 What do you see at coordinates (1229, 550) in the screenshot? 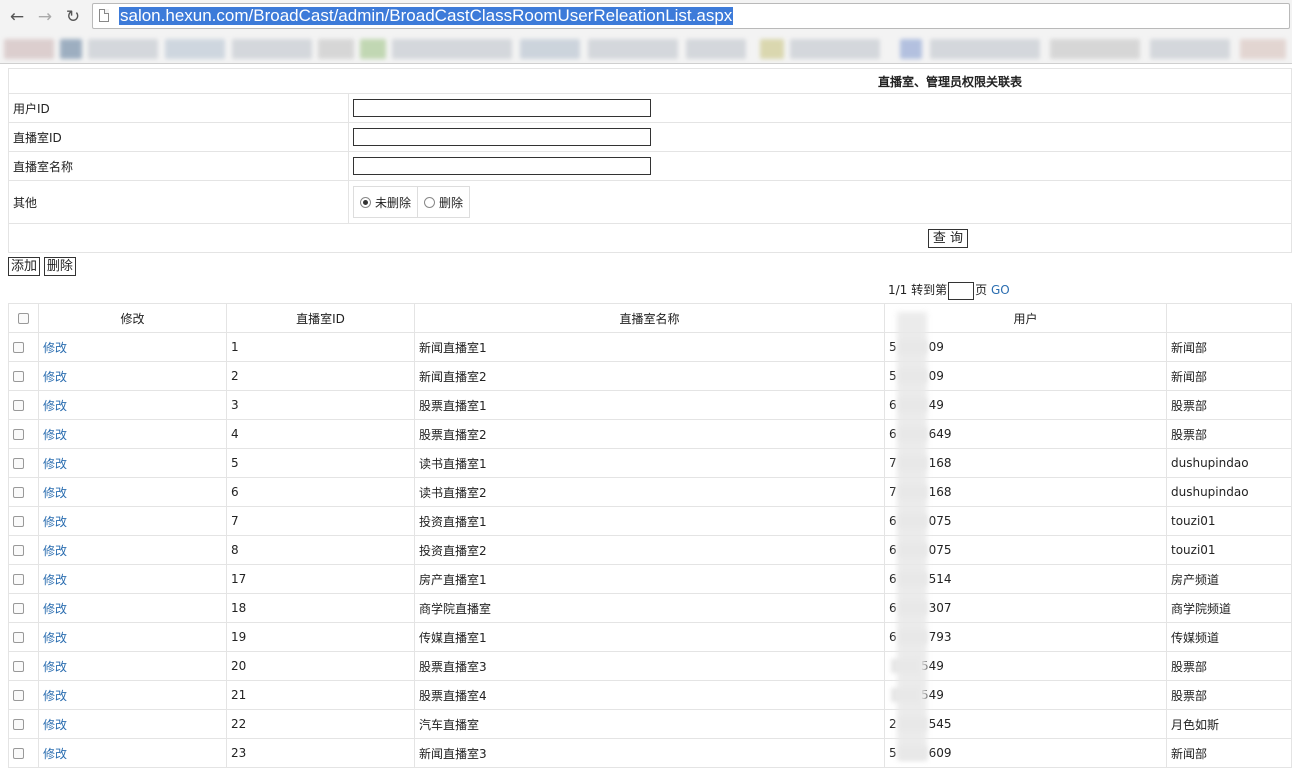
I see `row-department: touzi01` at bounding box center [1229, 550].